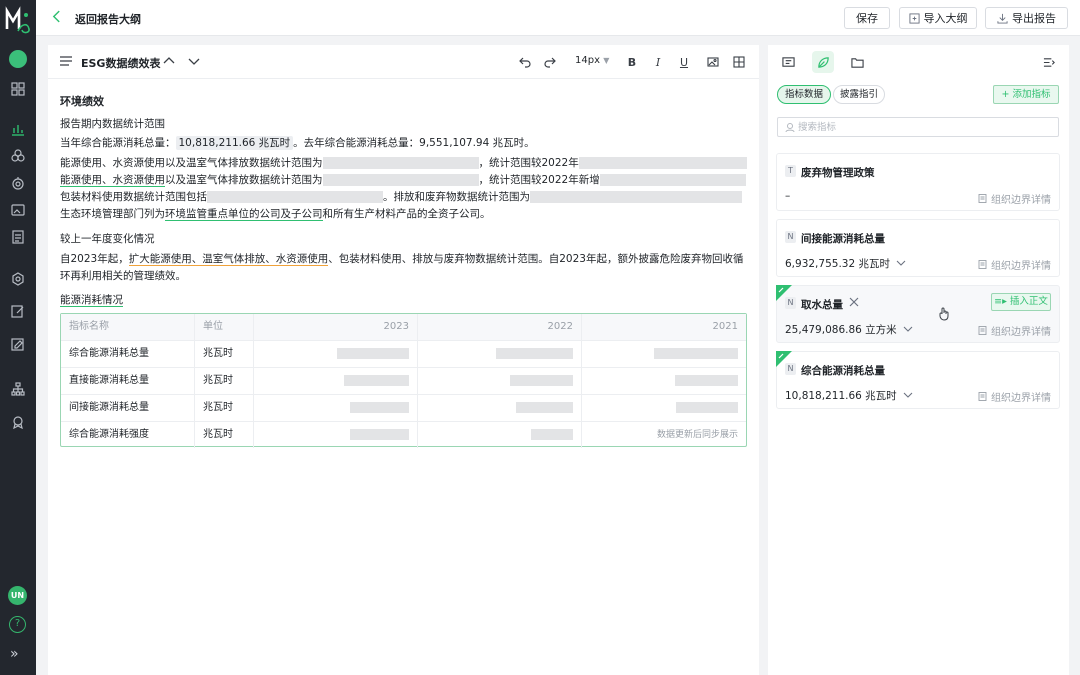 This screenshot has width=1080, height=675. Describe the element at coordinates (528, 163) in the screenshot. I see `scope-line-1-b: ，统计范围较2022年` at that location.